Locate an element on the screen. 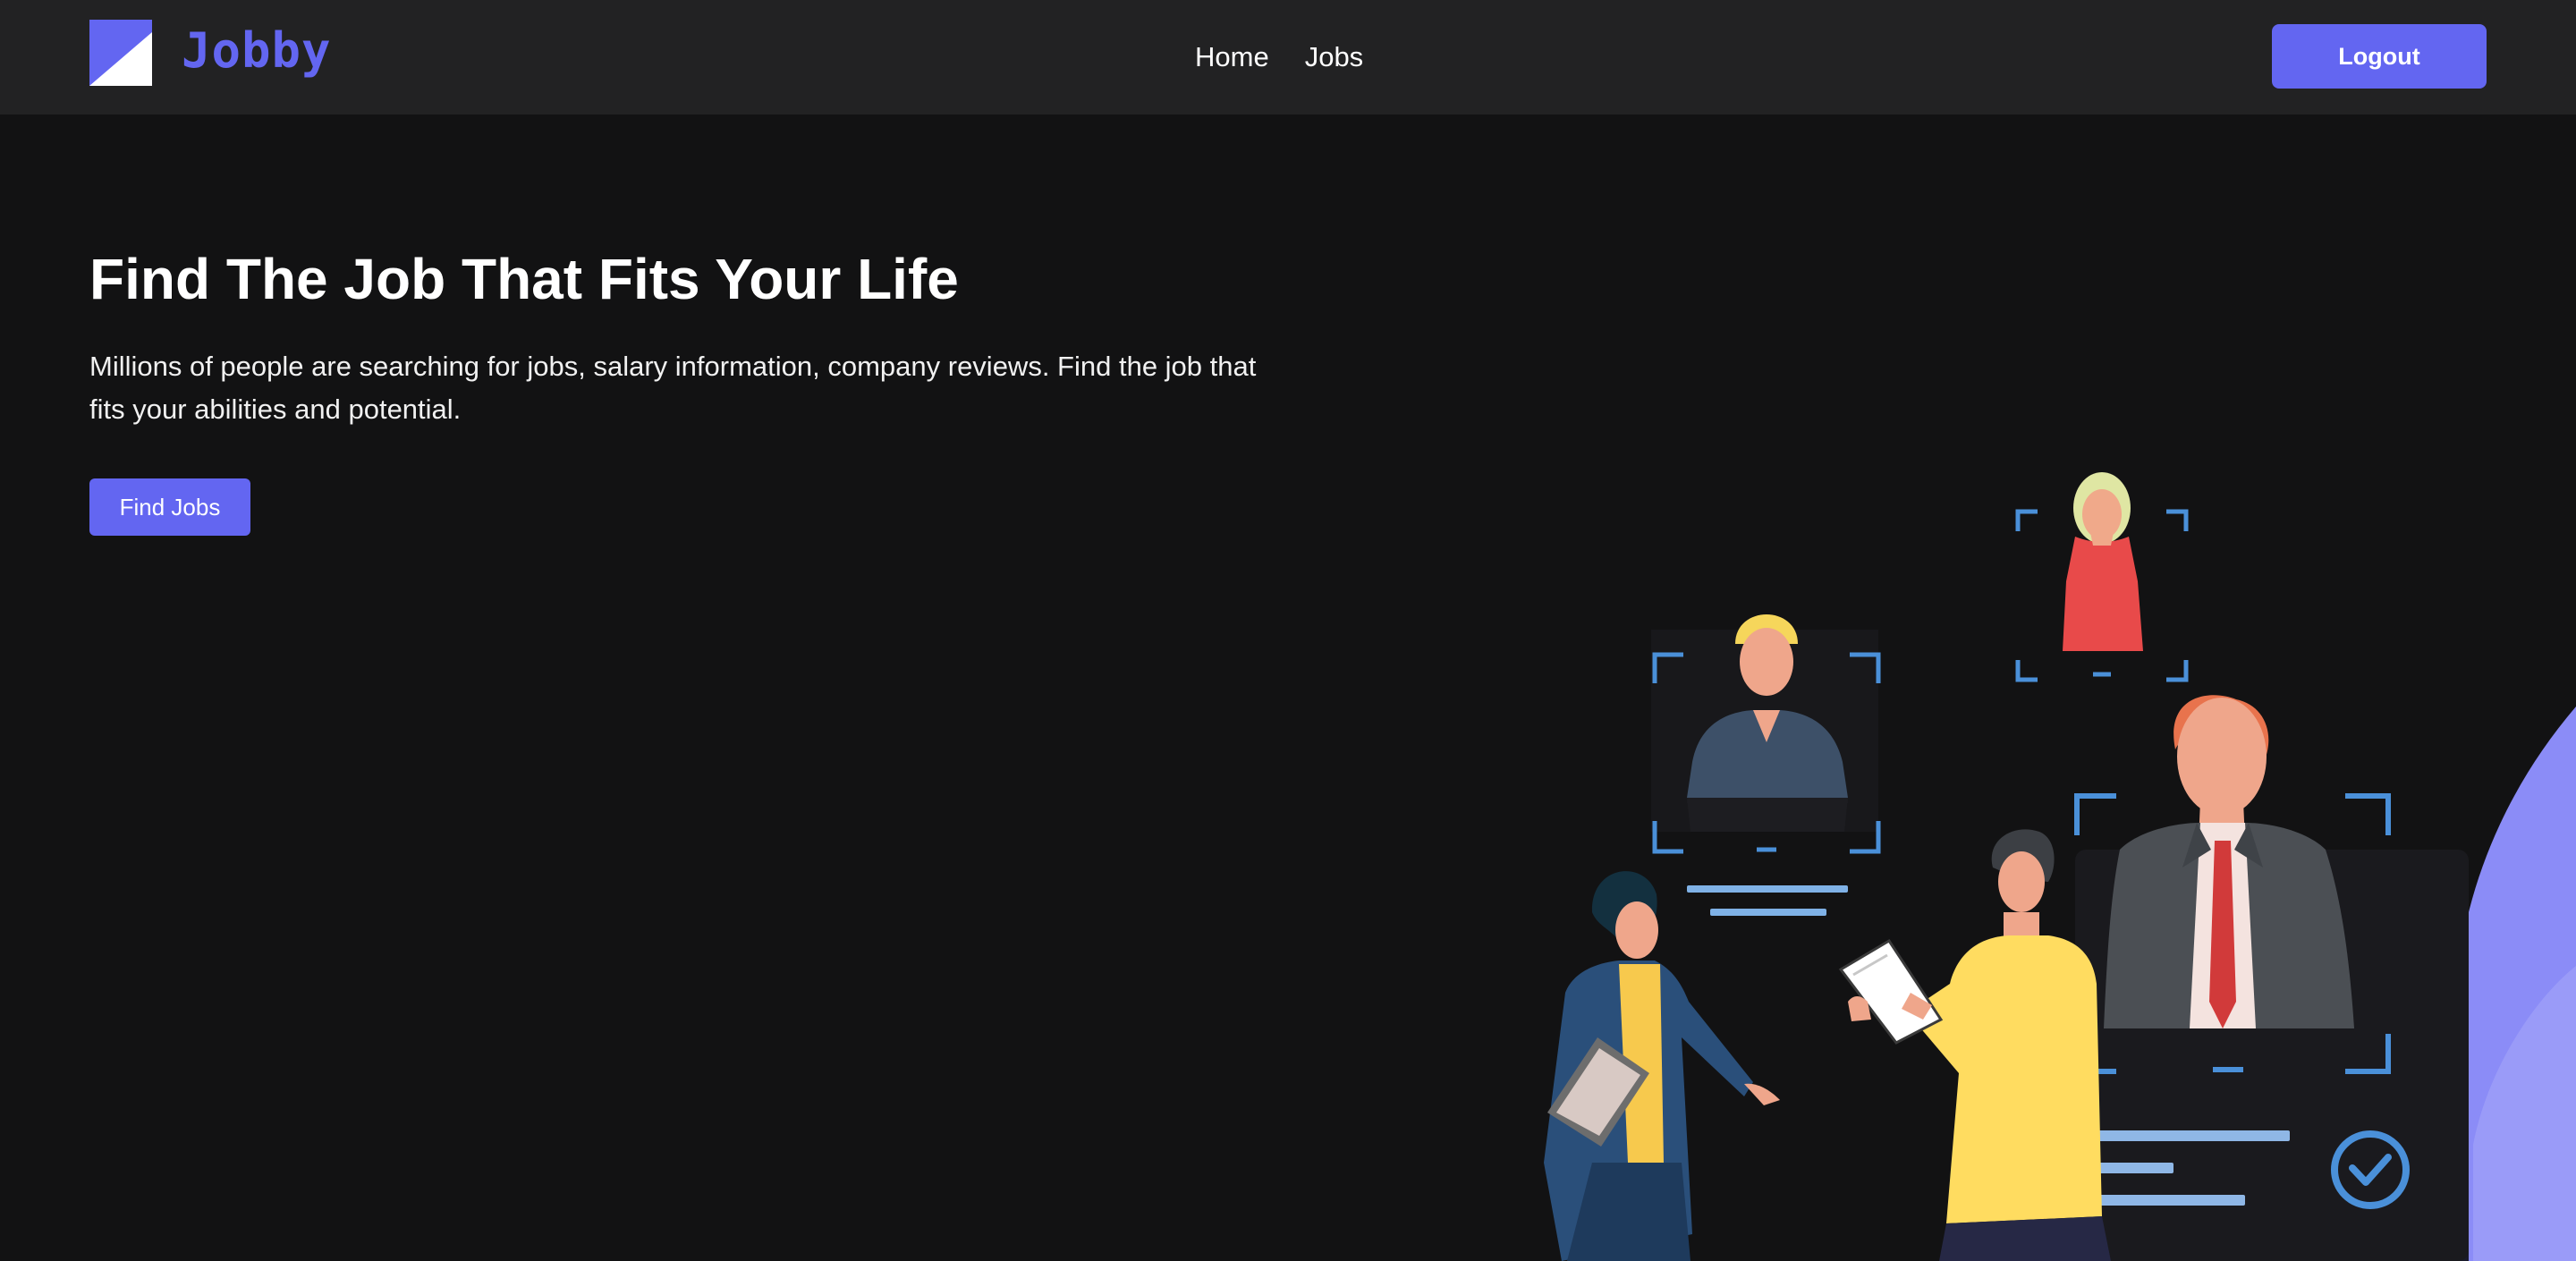  man-avatar-icon is located at coordinates (1766, 734).